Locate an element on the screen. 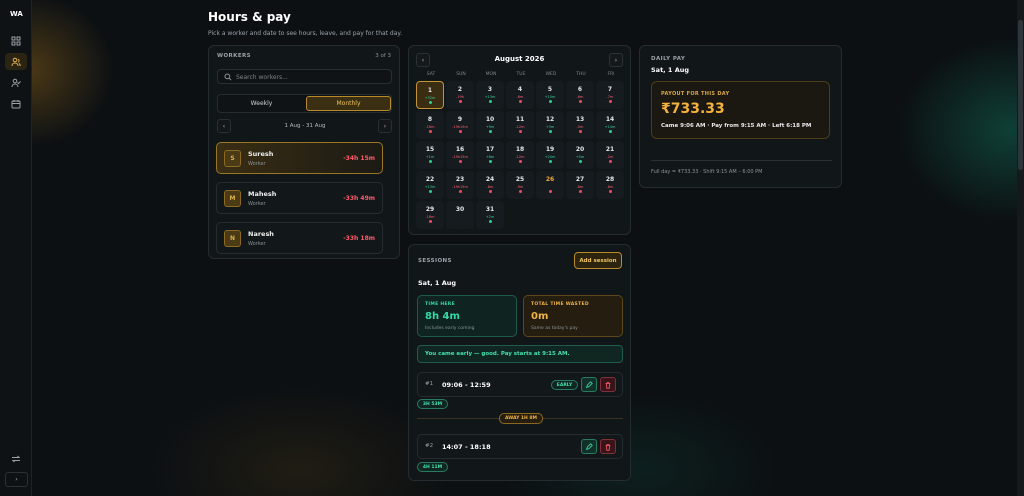  day-number: 20 is located at coordinates (580, 149).